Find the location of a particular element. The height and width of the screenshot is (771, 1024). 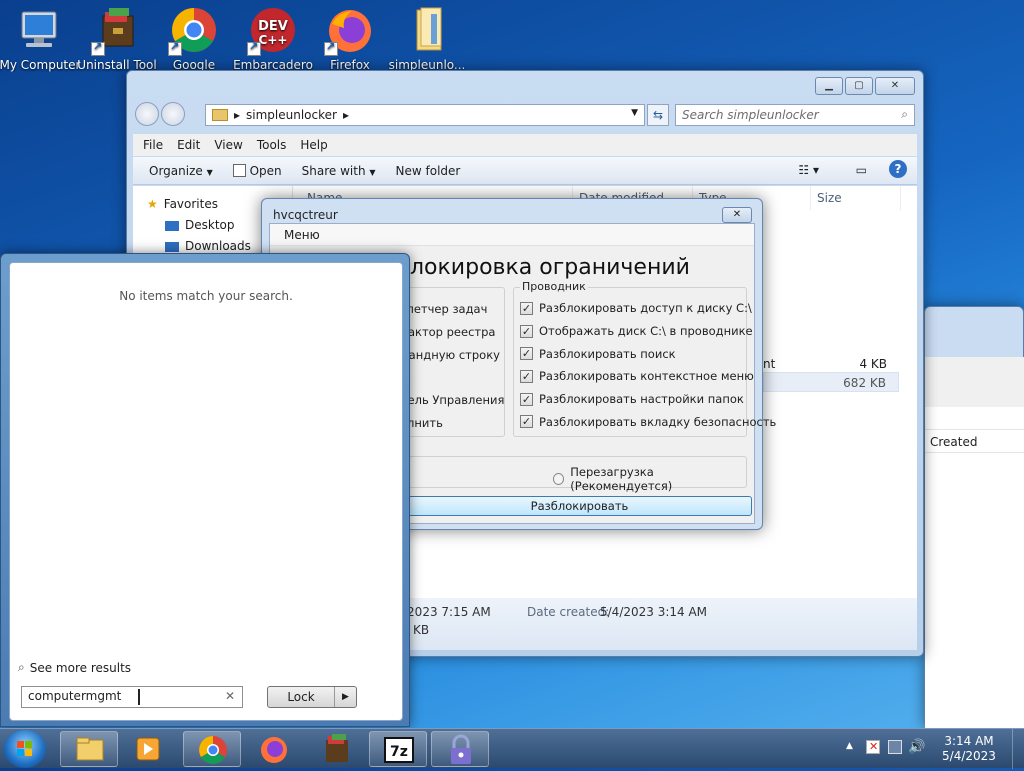

close-button: ✕ is located at coordinates (895, 86).